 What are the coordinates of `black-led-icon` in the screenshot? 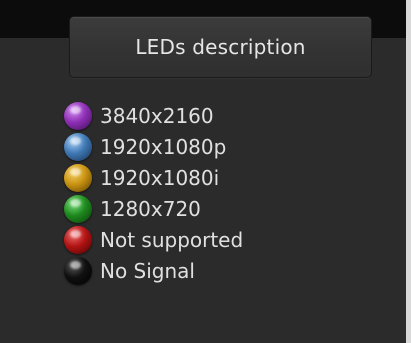 It's located at (78, 270).